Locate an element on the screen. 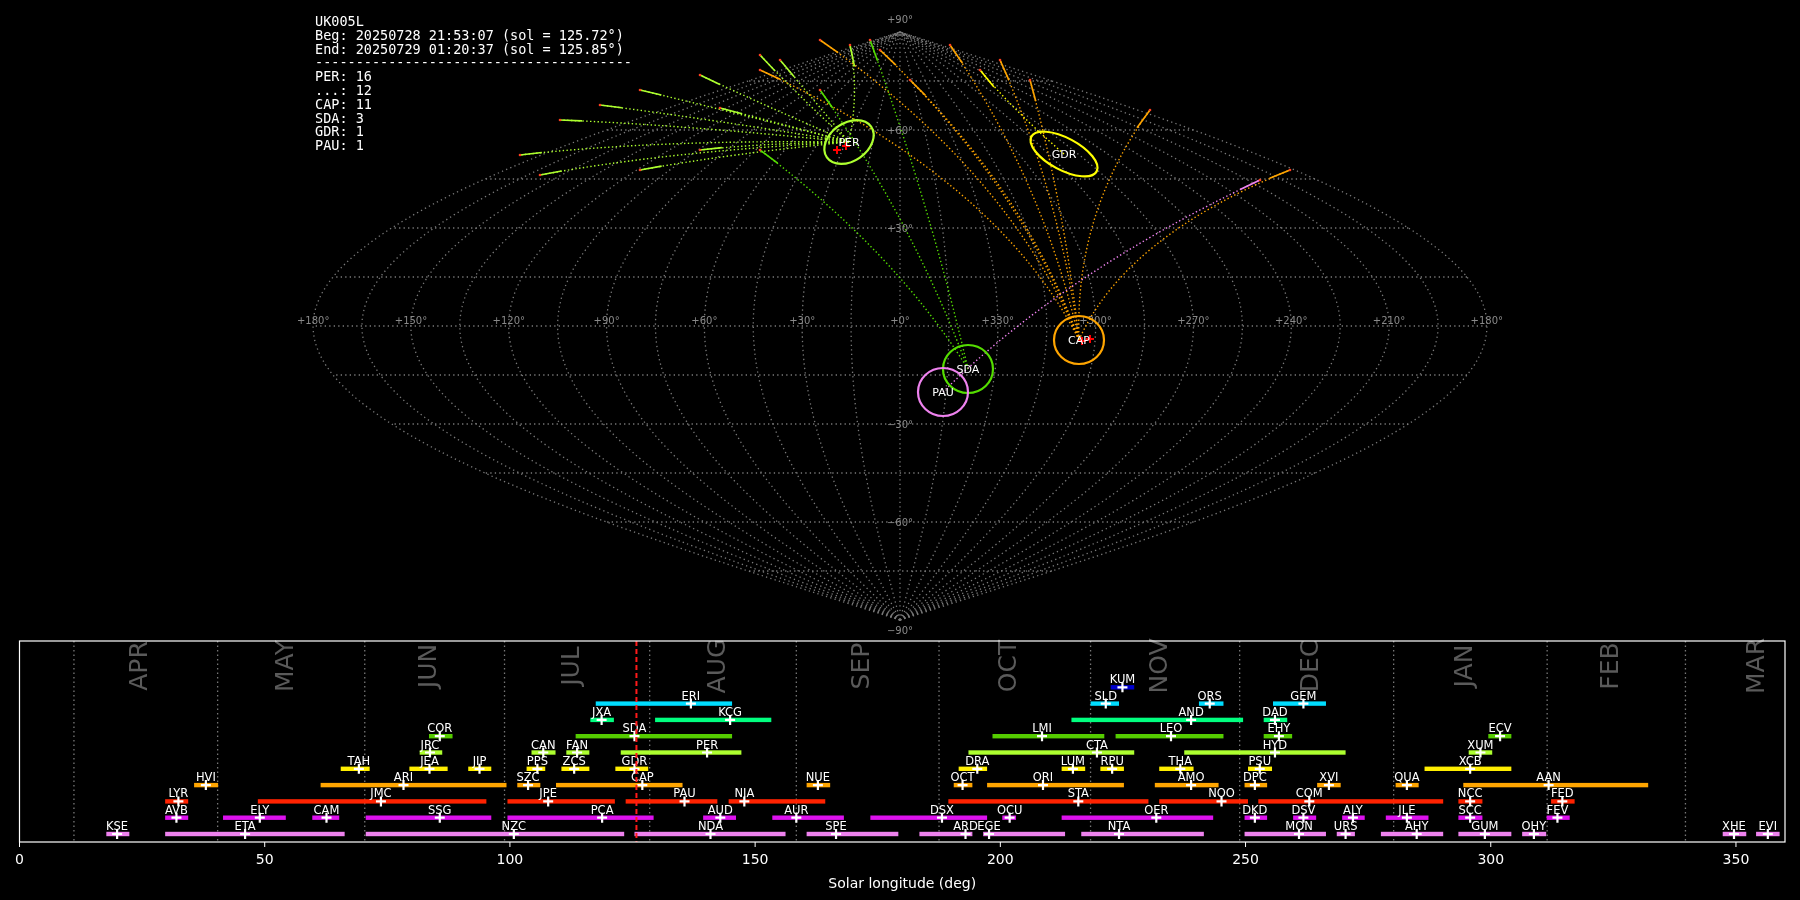  shower-label: LMI is located at coordinates (1042, 728).